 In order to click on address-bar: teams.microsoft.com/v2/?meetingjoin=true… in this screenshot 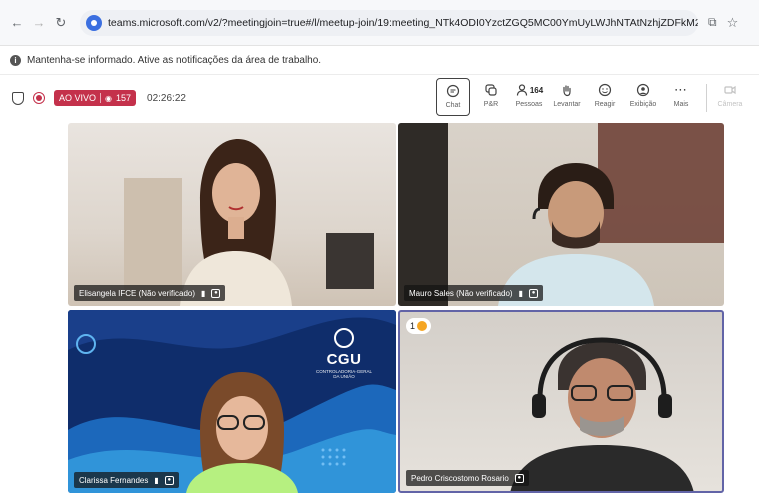, I will do `click(389, 22)`.